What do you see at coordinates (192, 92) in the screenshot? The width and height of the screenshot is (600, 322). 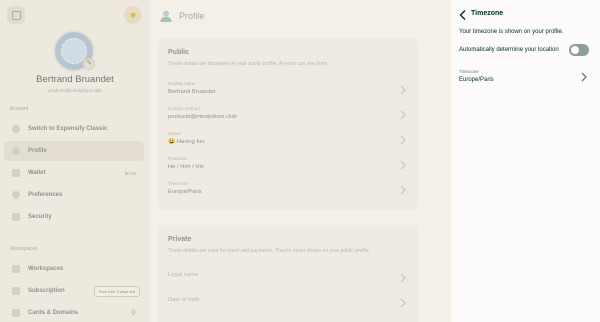 I see `field-value: Bertrand Bruandet` at bounding box center [192, 92].